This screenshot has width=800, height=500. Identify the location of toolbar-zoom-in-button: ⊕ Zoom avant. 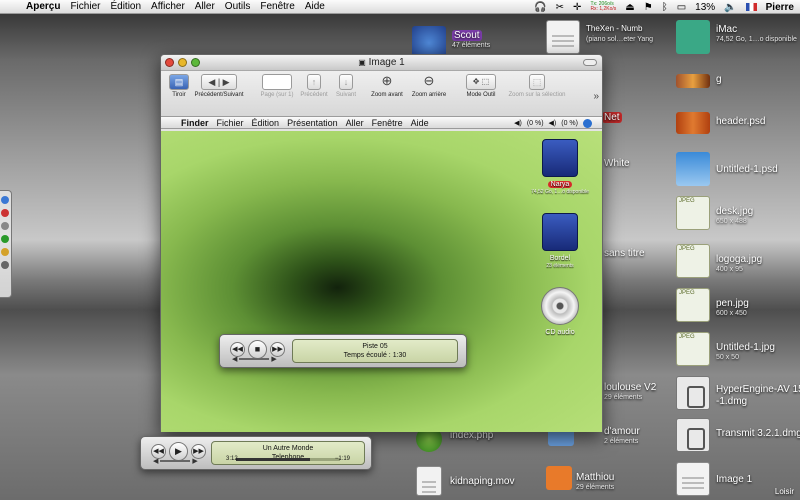
(387, 86).